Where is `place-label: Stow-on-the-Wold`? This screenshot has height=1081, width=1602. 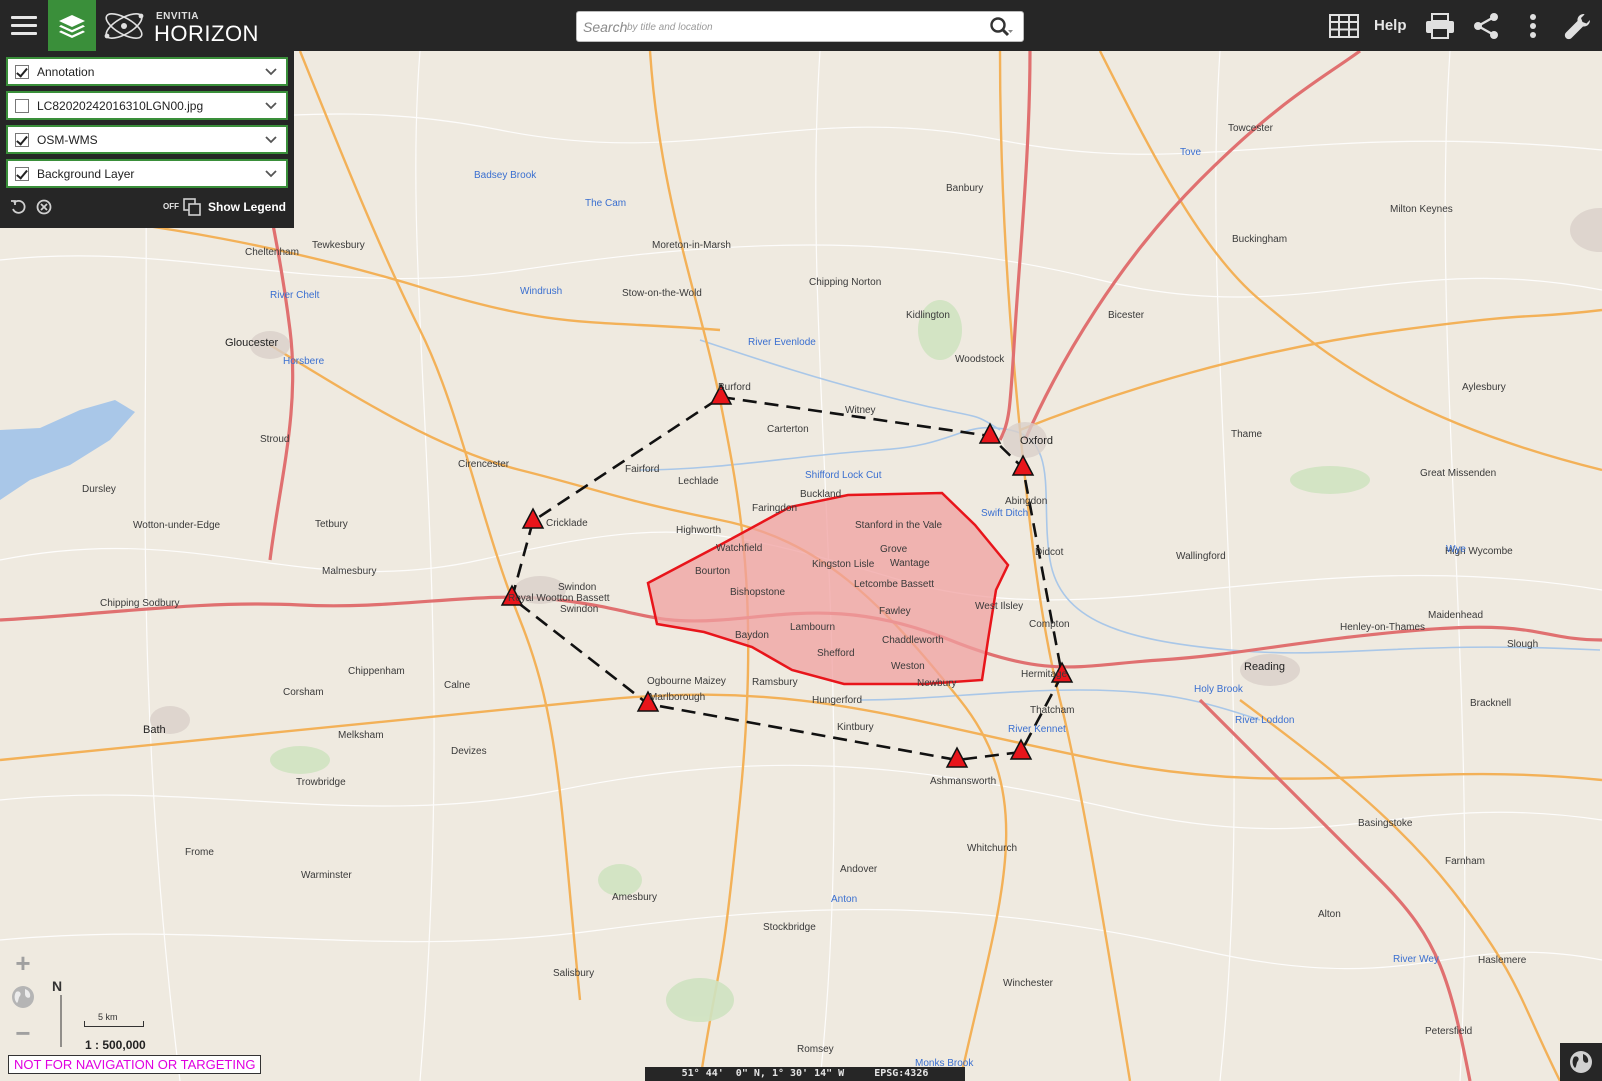
place-label: Stow-on-the-Wold is located at coordinates (662, 293).